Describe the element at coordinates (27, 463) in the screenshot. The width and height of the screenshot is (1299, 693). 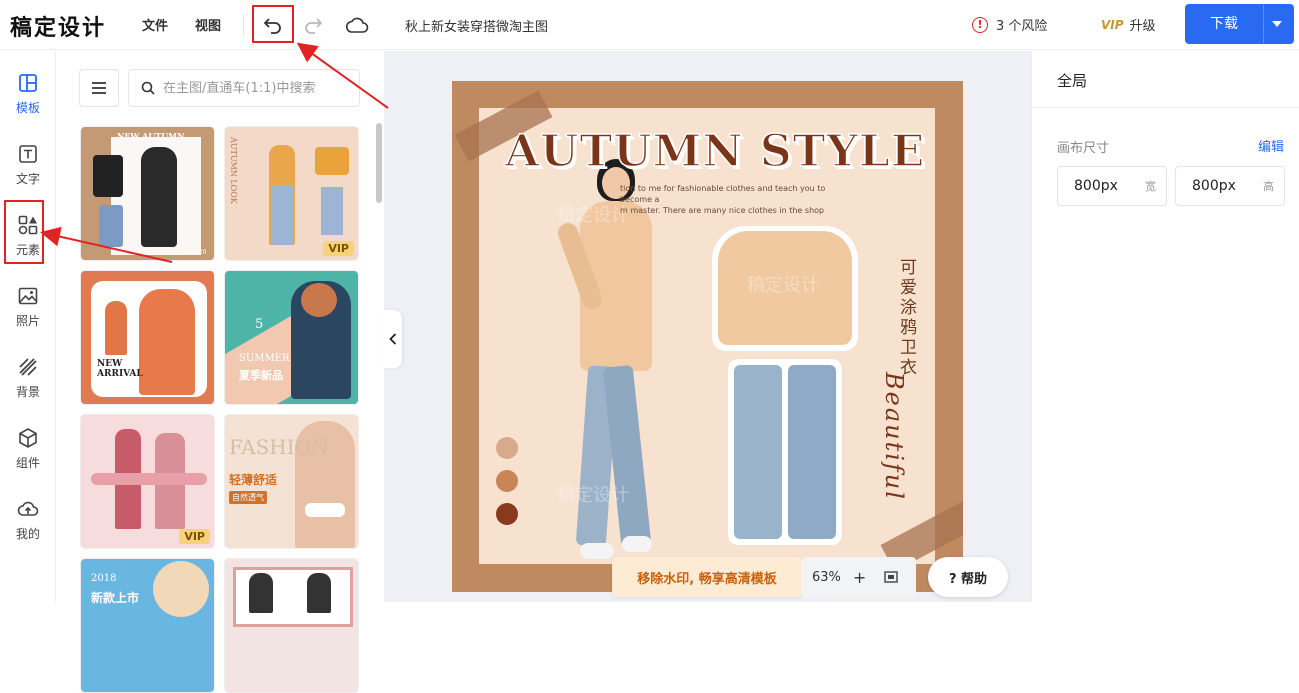
I see `nav-label: 组件` at that location.